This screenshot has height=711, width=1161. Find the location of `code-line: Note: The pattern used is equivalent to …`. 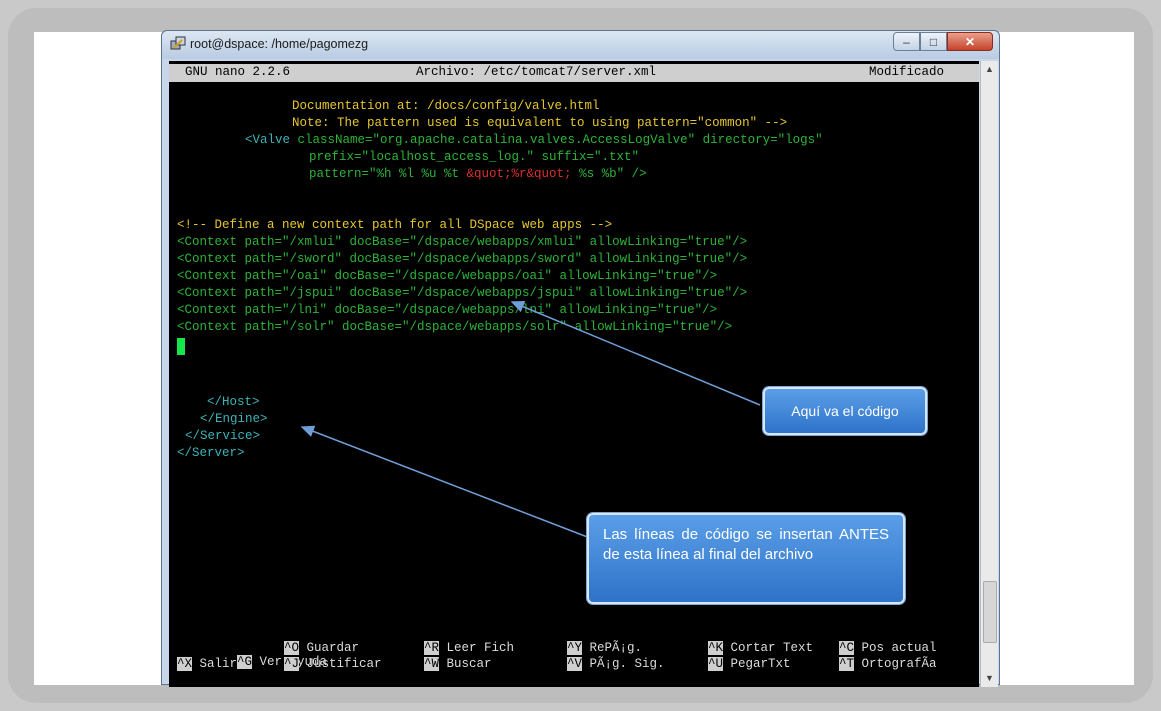

code-line: Note: The pattern used is equivalent to … is located at coordinates (540, 123).